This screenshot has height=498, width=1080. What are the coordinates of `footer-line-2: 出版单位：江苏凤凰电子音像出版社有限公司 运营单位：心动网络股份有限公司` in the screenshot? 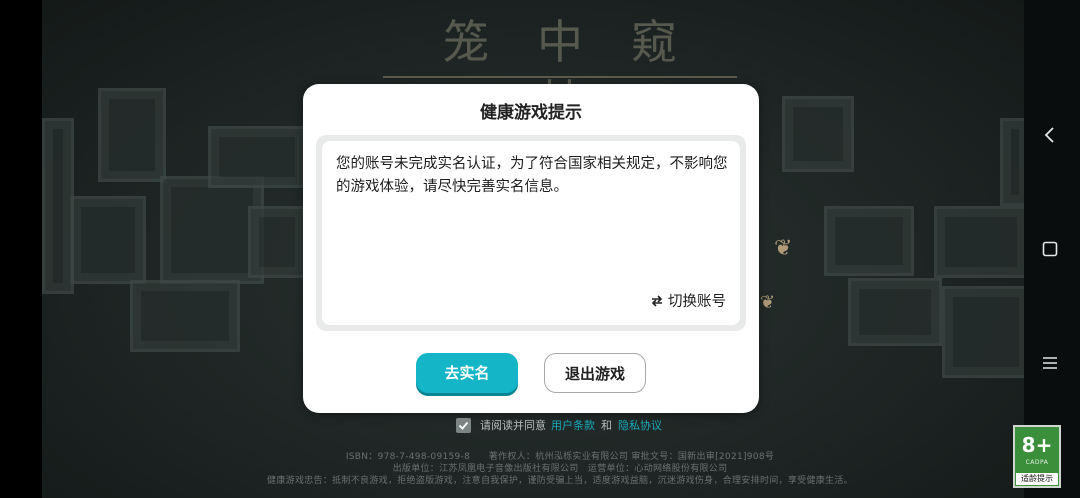 It's located at (560, 469).